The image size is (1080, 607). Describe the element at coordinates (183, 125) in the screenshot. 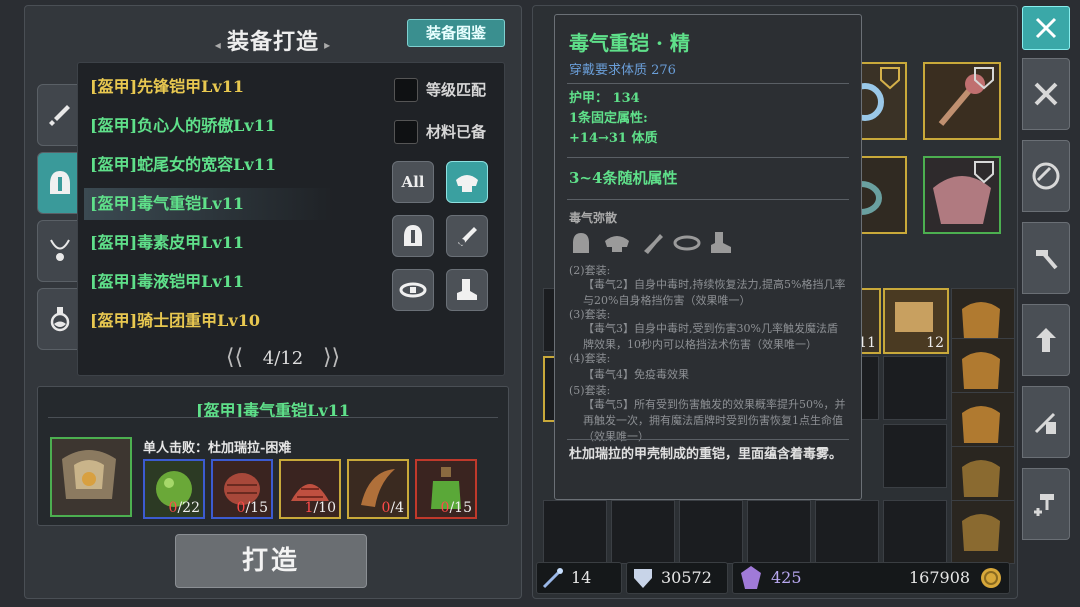

I see `list-item-label: [盔甲]负心人的骄傲Lv11` at that location.